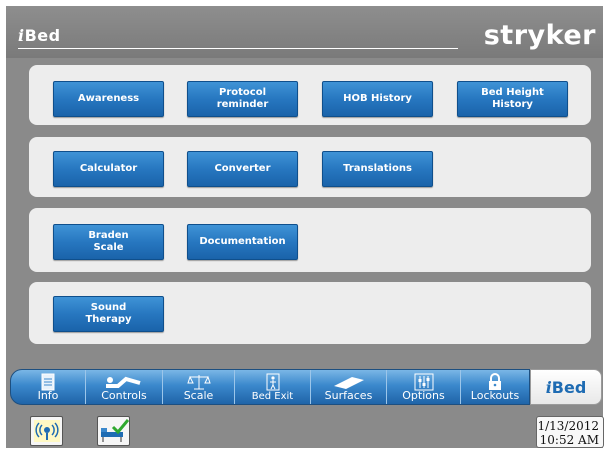 The height and width of the screenshot is (454, 610). I want to click on tab-options: Options, so click(424, 387).